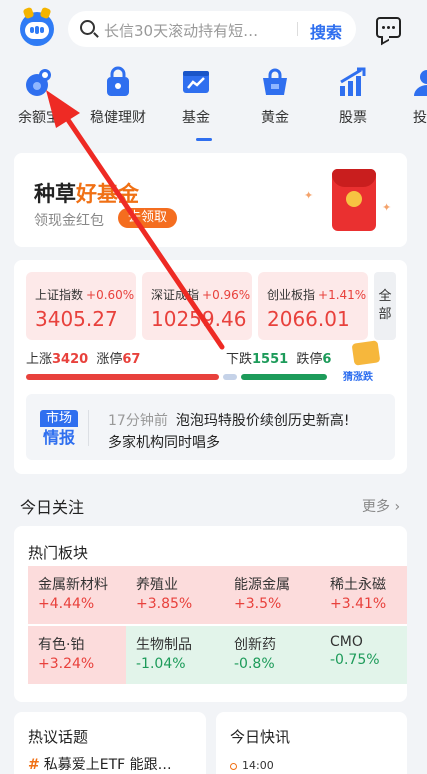 This screenshot has width=427, height=774. I want to click on sector-cell: 有色·铂 +3.24%, so click(77, 655).